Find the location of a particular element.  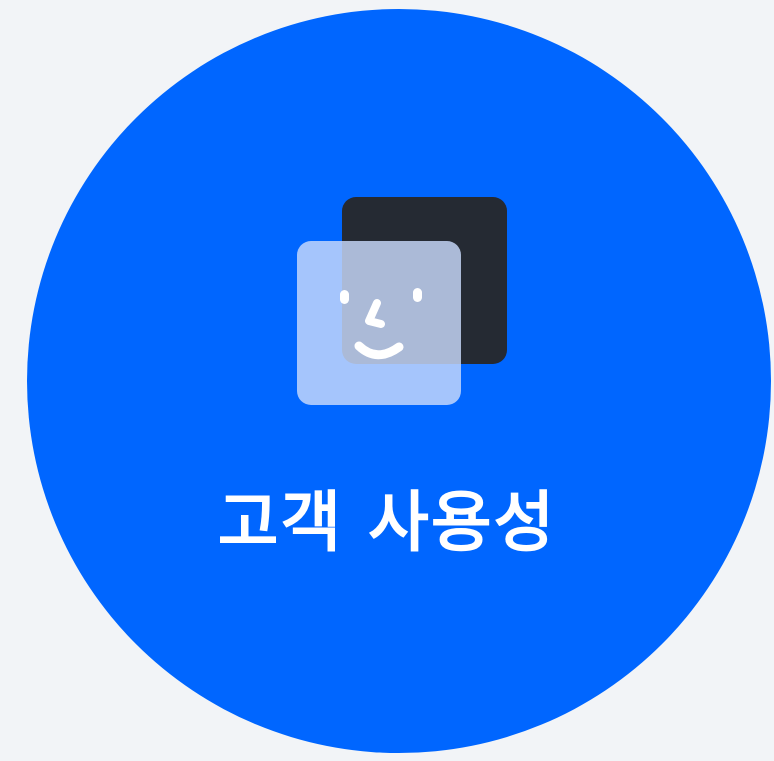

left-eye-shape is located at coordinates (344, 297).